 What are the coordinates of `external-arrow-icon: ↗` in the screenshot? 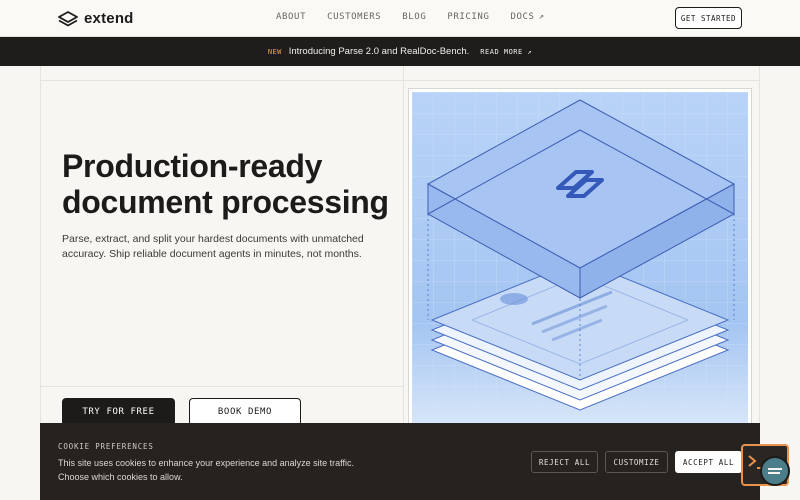 It's located at (541, 17).